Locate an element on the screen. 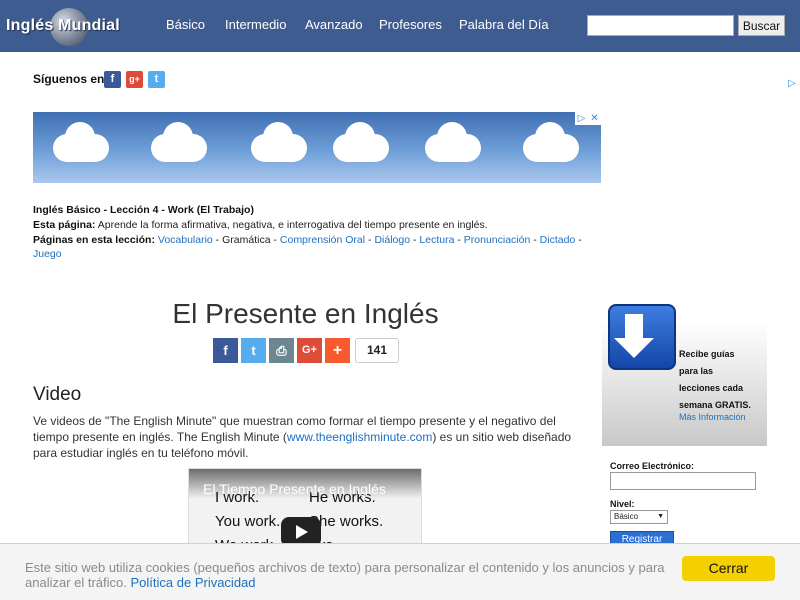 The width and height of the screenshot is (800, 600). section-title-video: Video is located at coordinates (57, 394).